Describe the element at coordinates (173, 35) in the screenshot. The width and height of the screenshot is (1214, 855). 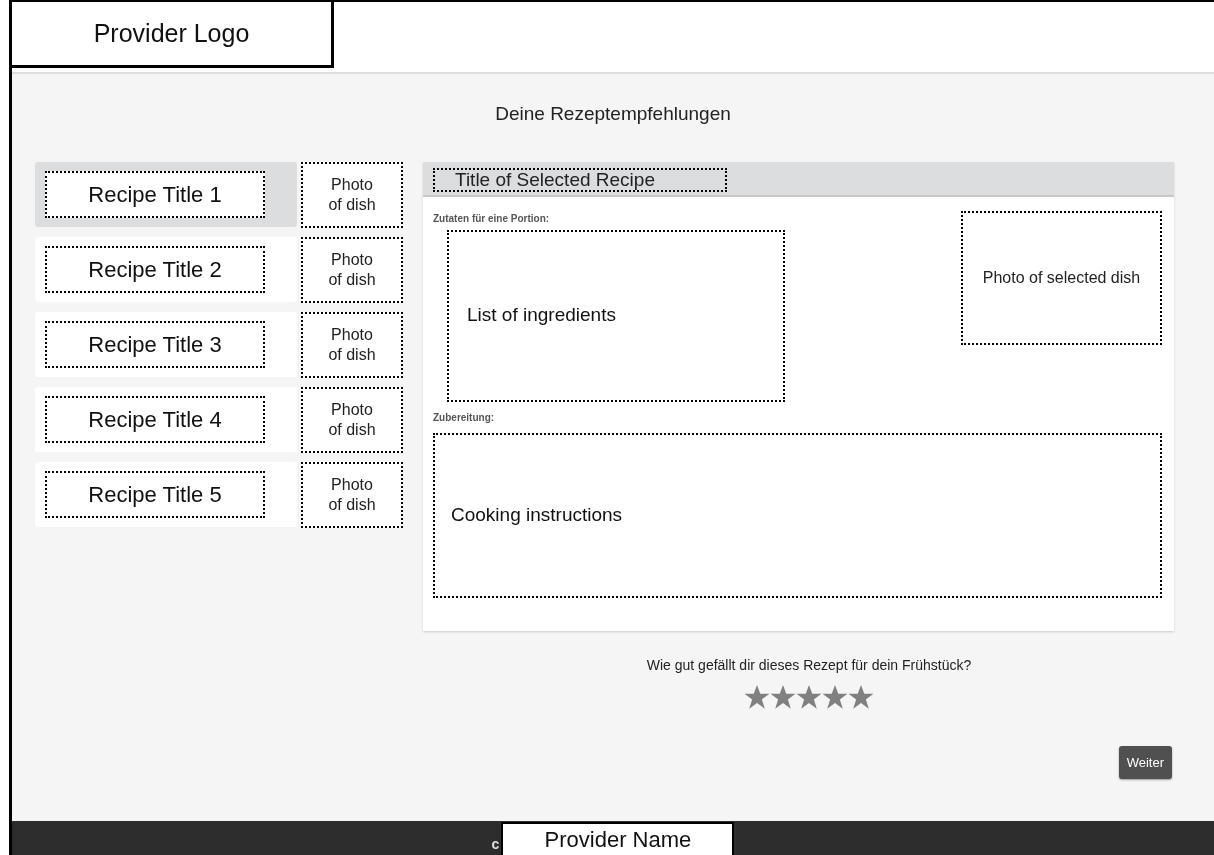
I see `logo-box: Provider Logo` at that location.